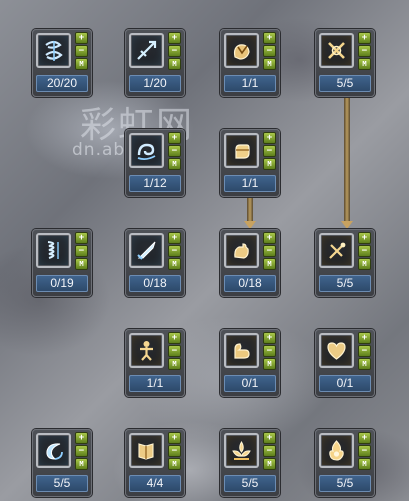 The width and height of the screenshot is (409, 501). What do you see at coordinates (336, 250) in the screenshot?
I see `staff-cross-icon` at bounding box center [336, 250].